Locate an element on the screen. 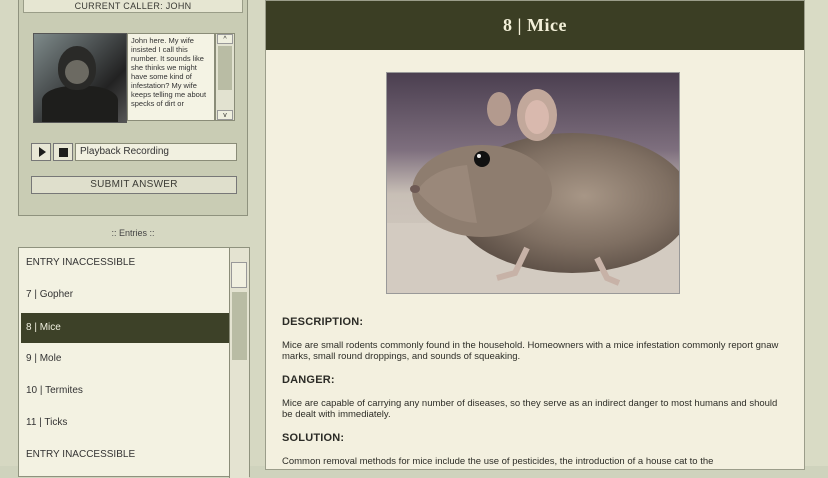 The height and width of the screenshot is (478, 828). entries-scroll-up is located at coordinates (239, 275).